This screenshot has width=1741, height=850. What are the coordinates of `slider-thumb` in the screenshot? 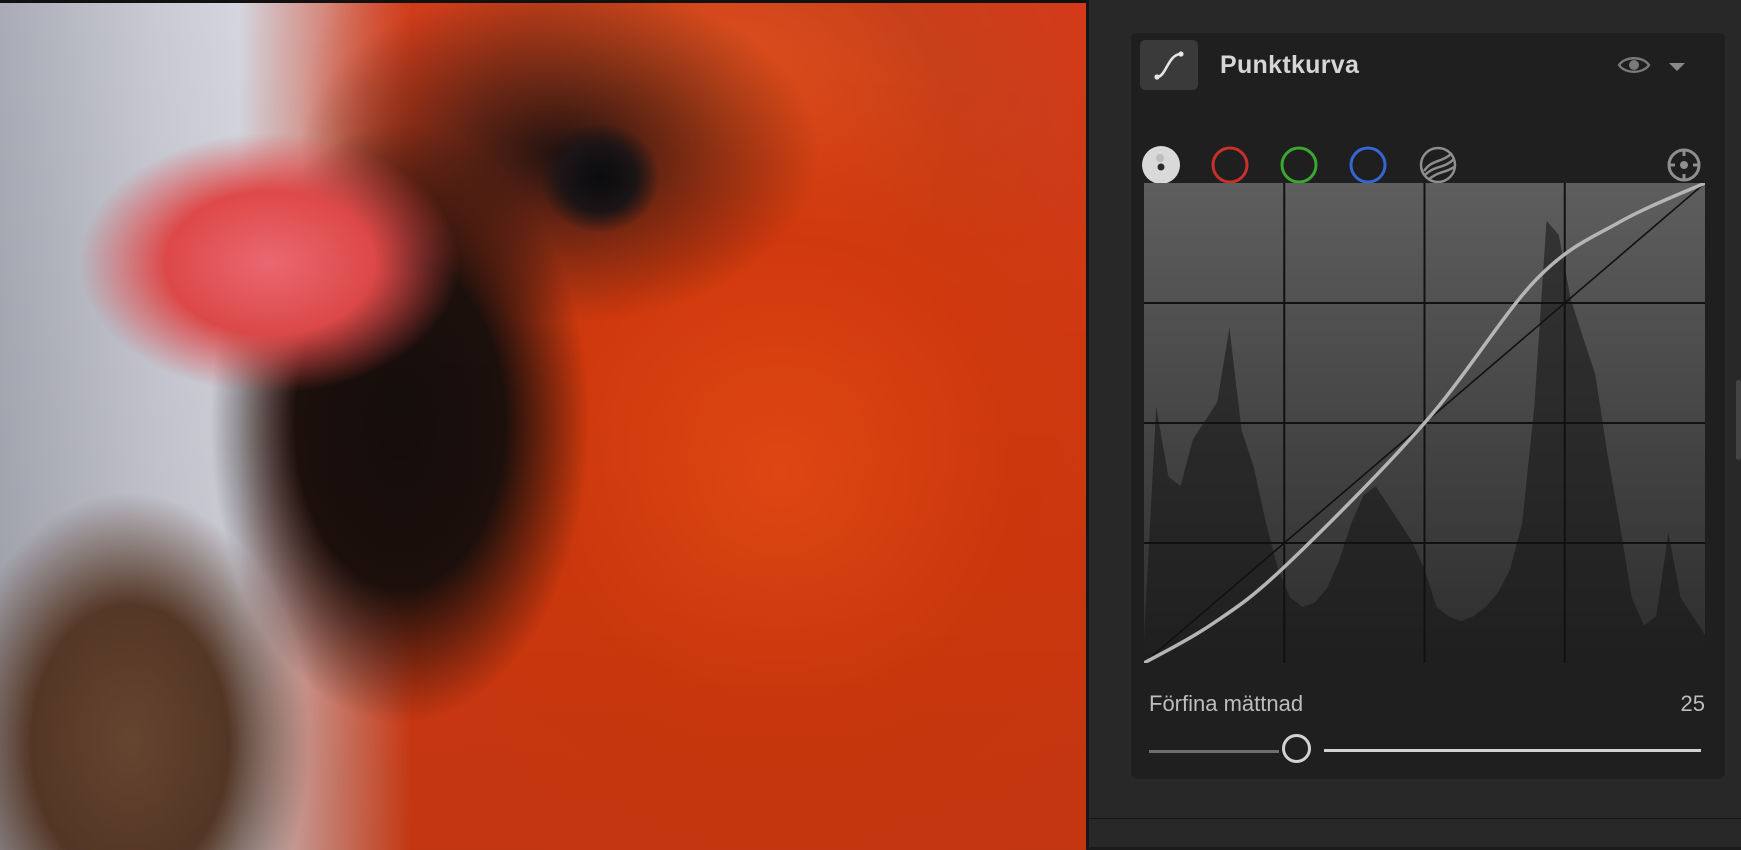 It's located at (1296, 748).